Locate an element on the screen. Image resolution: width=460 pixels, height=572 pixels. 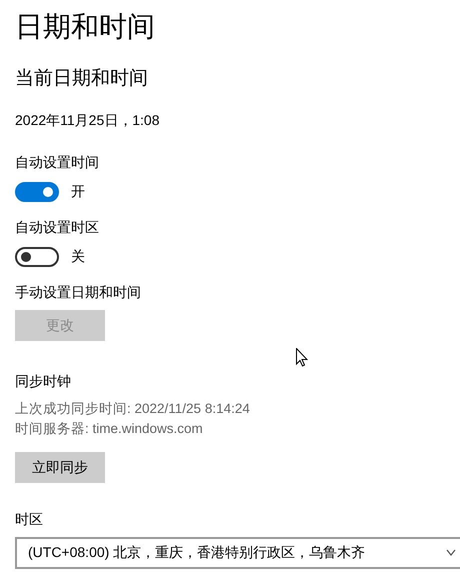
time-server-text: 时间服务器: time.windows.com is located at coordinates (109, 429).